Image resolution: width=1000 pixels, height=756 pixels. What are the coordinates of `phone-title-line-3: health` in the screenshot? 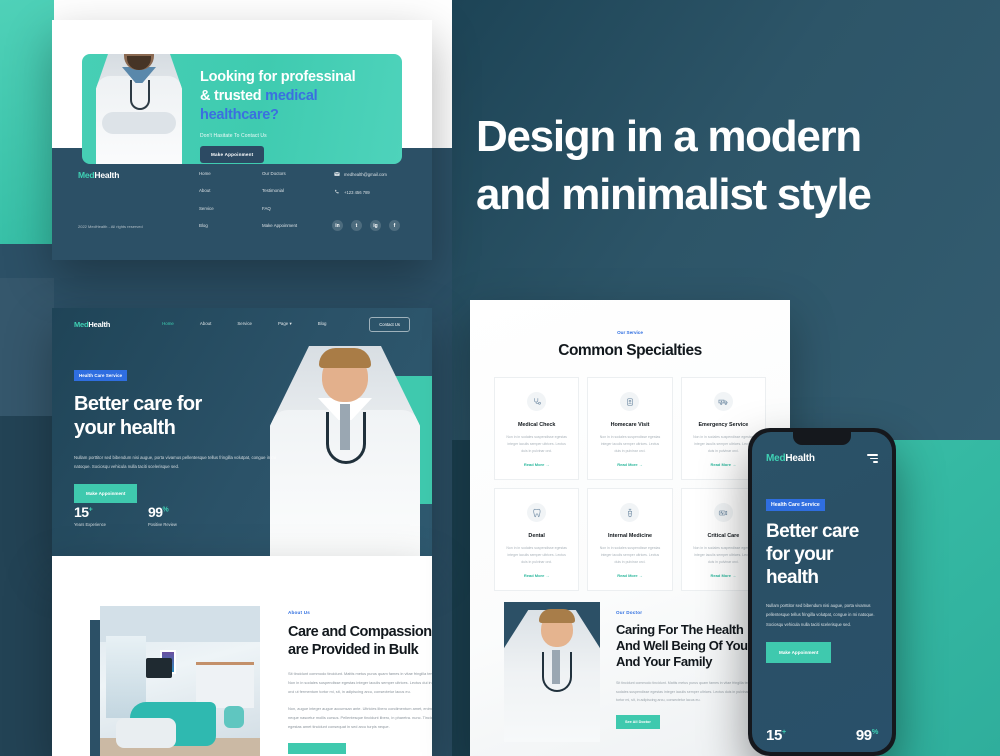 It's located at (792, 578).